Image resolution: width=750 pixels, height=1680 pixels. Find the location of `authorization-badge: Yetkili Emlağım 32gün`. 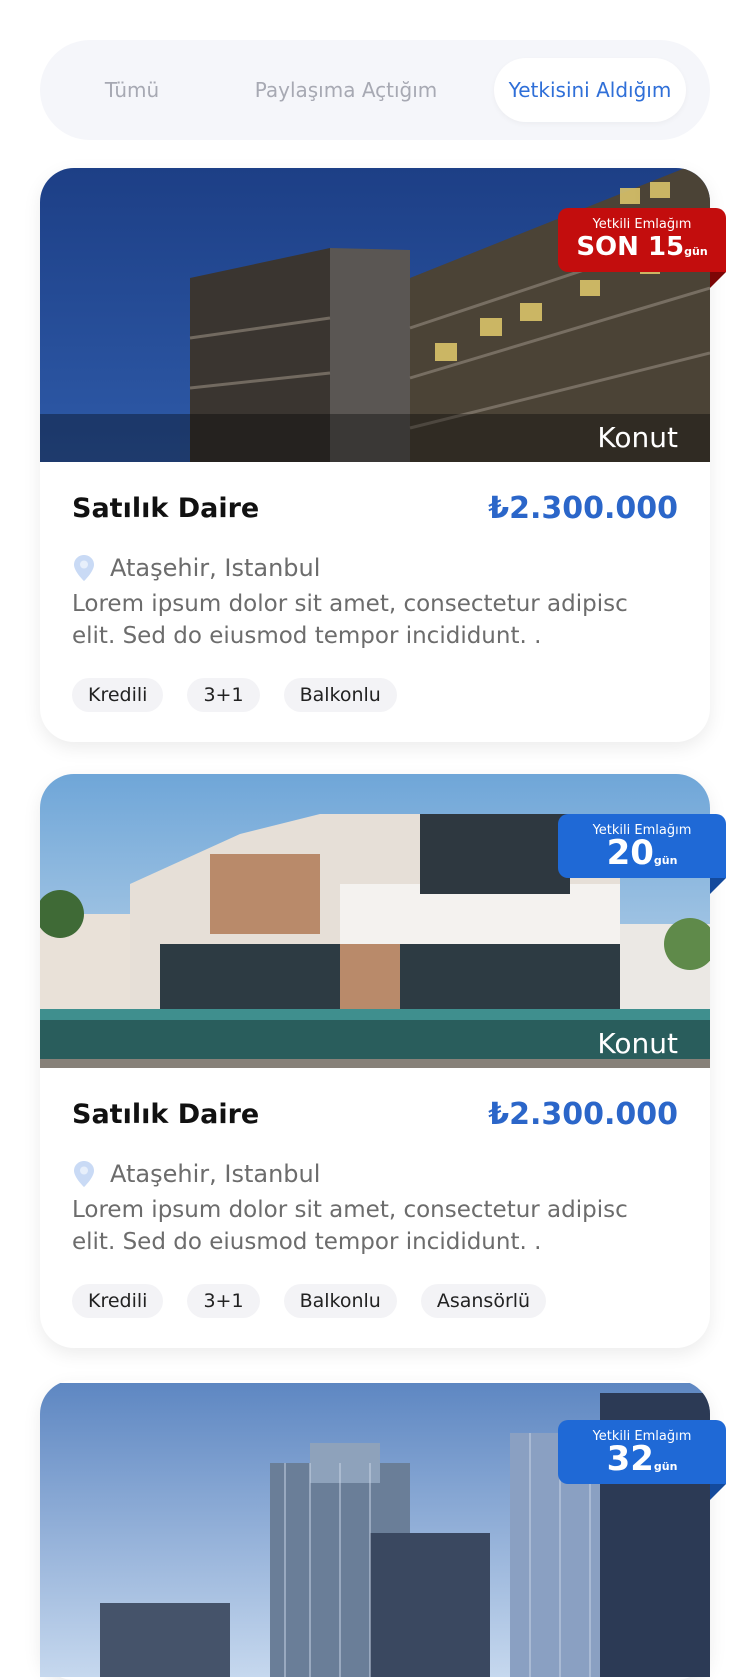

authorization-badge: Yetkili Emlağım 32gün is located at coordinates (642, 1460).